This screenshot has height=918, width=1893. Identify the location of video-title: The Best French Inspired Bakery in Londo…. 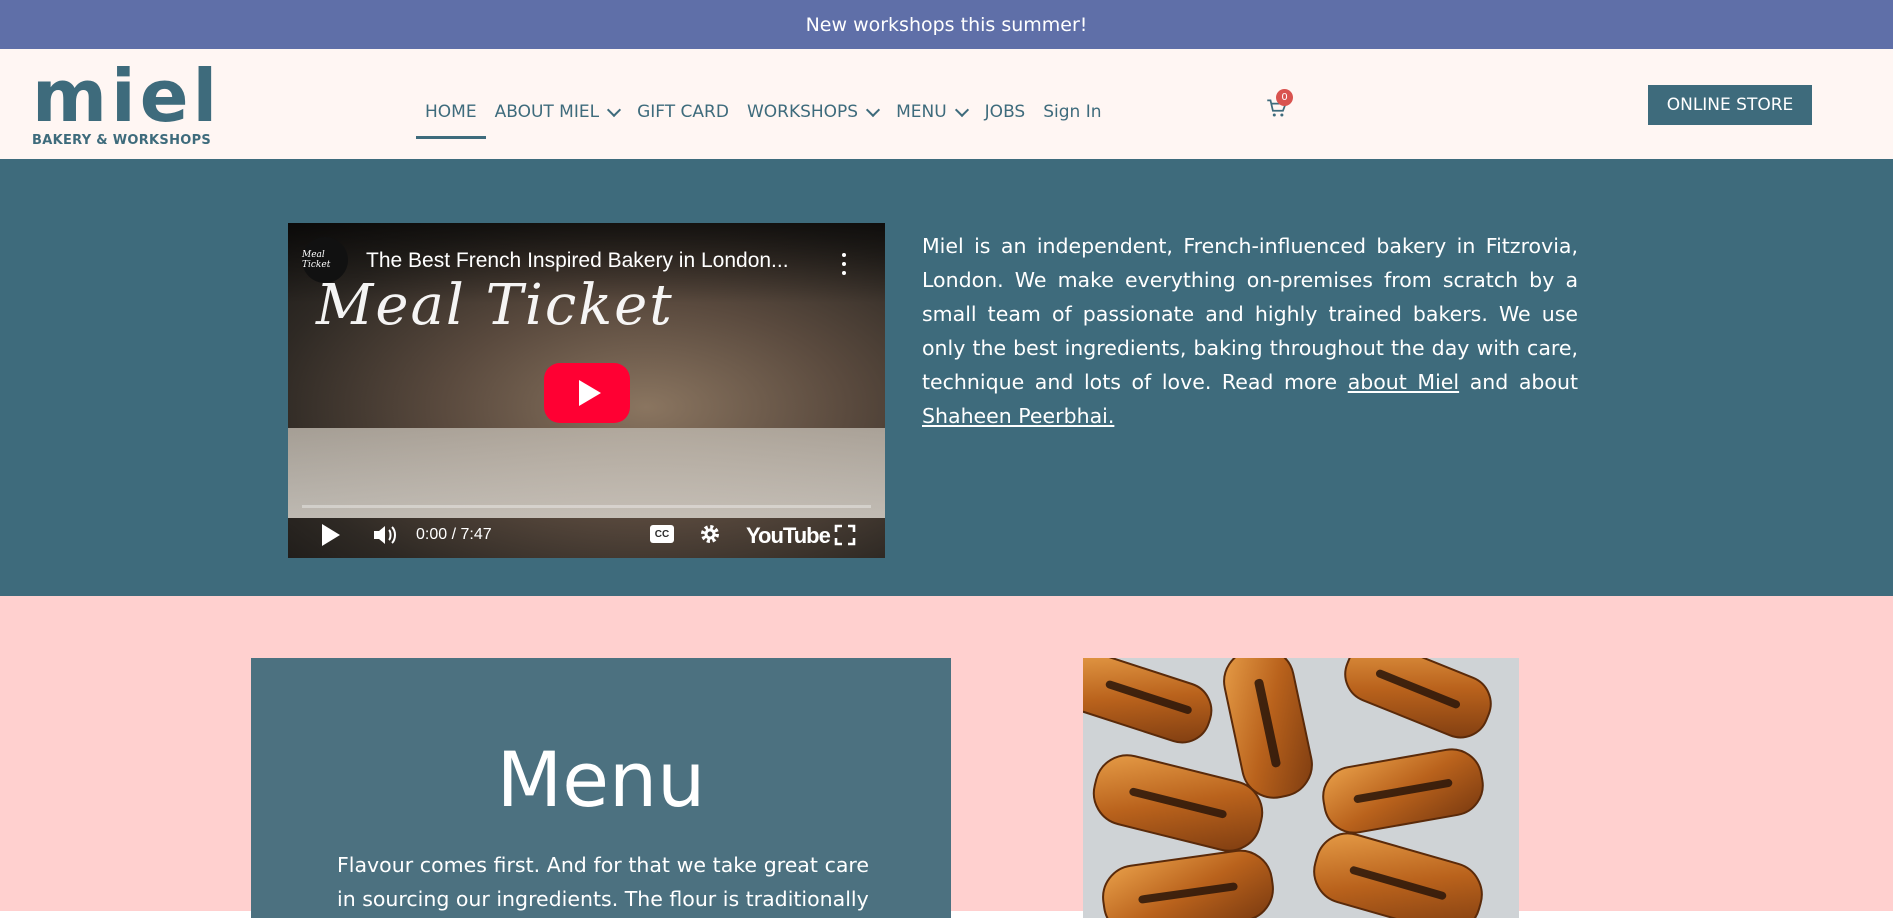
(596, 261).